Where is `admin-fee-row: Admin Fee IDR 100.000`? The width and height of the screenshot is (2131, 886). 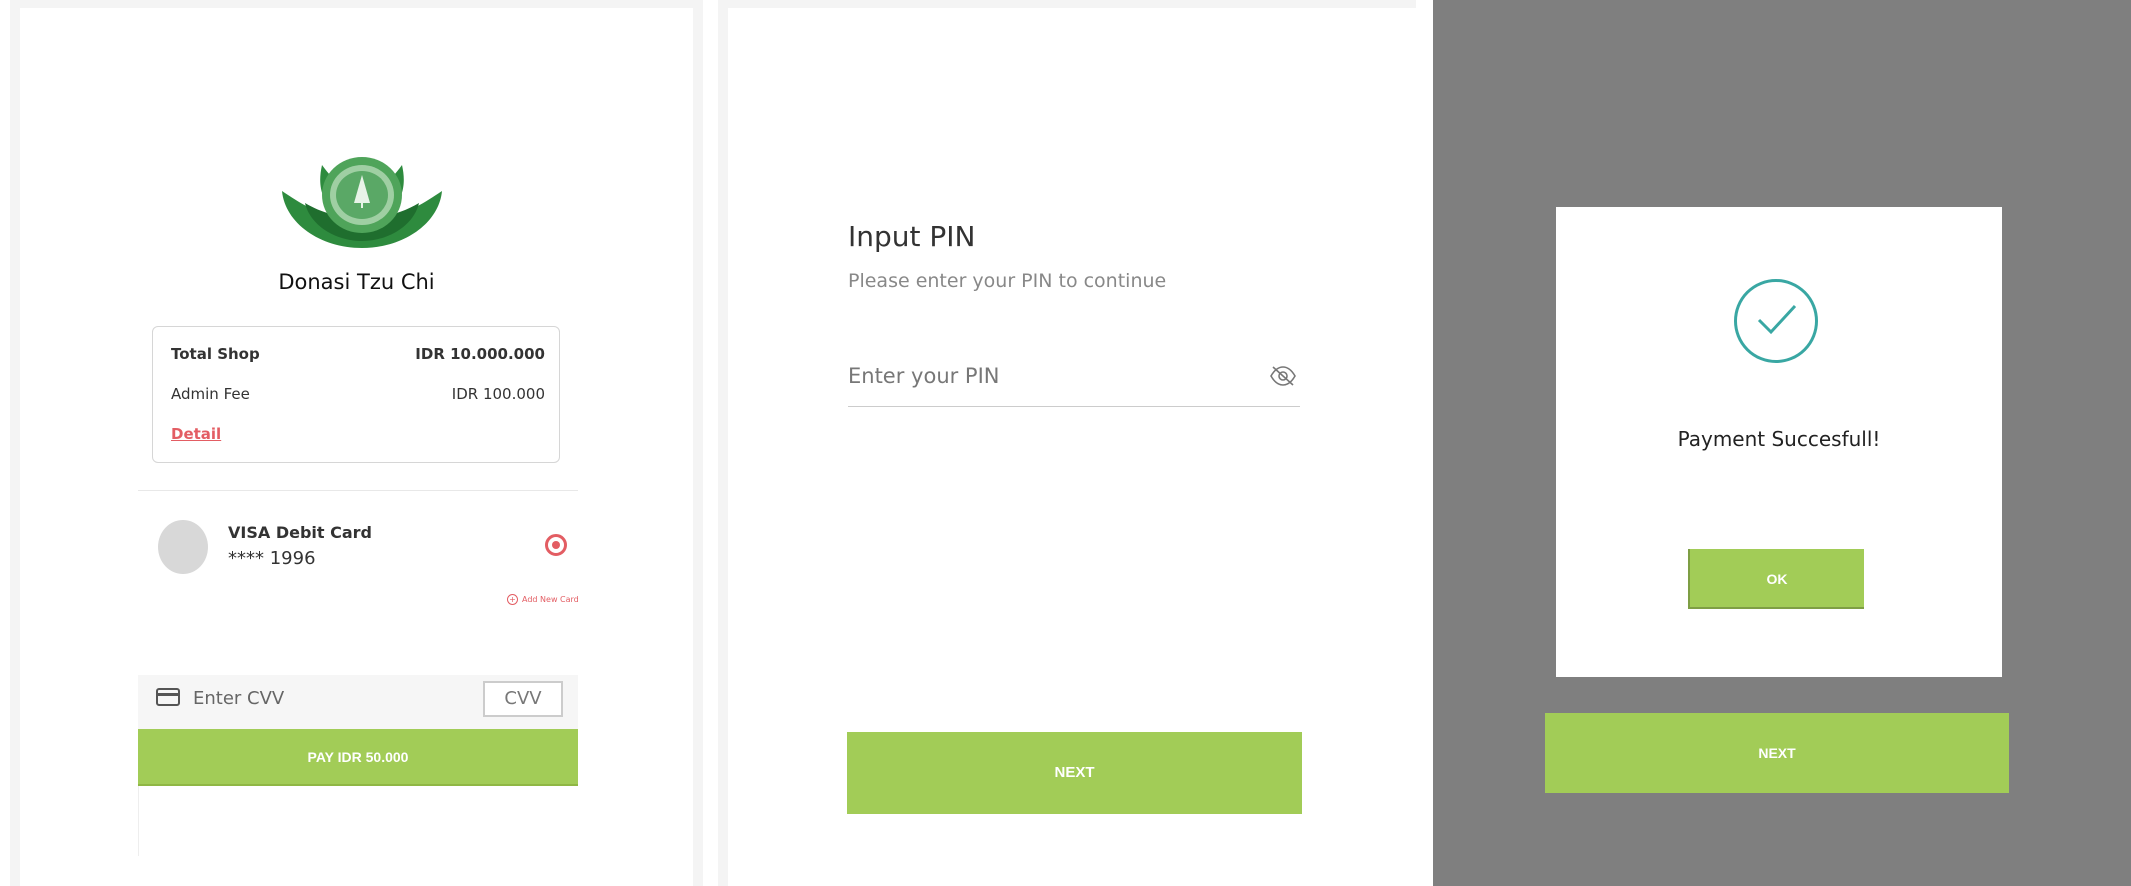 admin-fee-row: Admin Fee IDR 100.000 is located at coordinates (358, 394).